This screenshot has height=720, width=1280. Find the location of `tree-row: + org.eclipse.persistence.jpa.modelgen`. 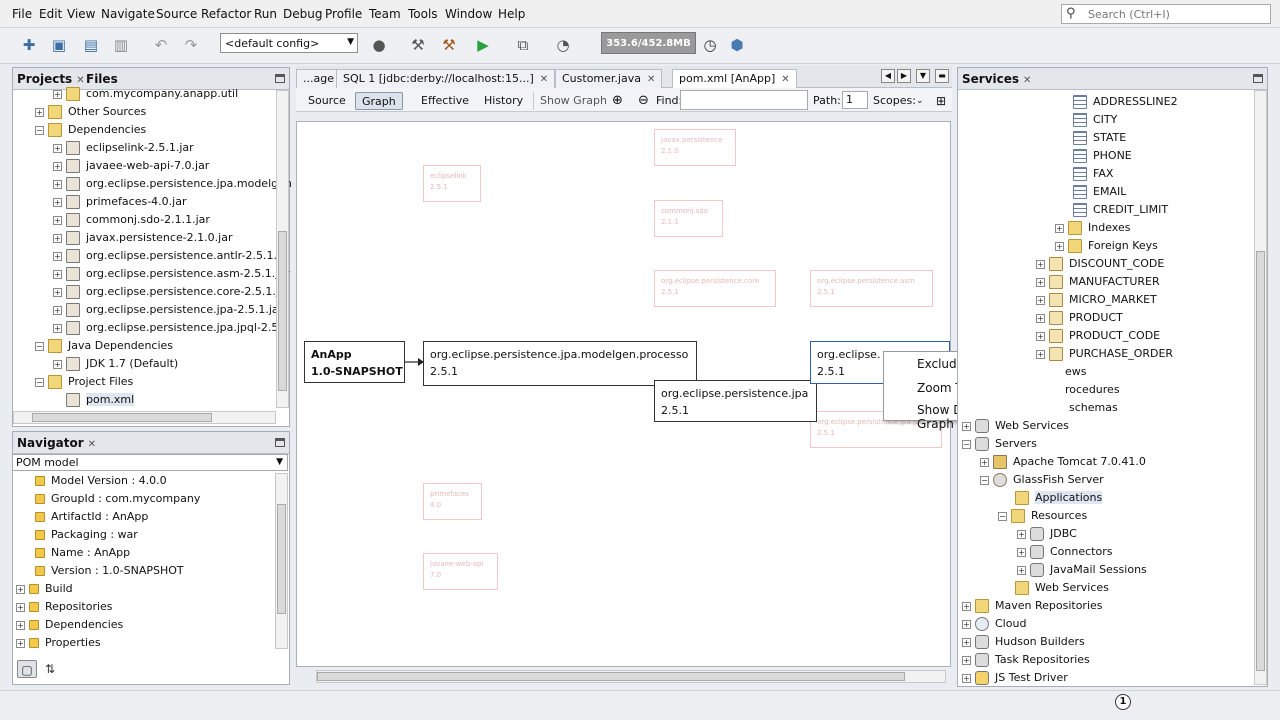

tree-row: + org.eclipse.persistence.jpa.modelgen is located at coordinates (172, 184).